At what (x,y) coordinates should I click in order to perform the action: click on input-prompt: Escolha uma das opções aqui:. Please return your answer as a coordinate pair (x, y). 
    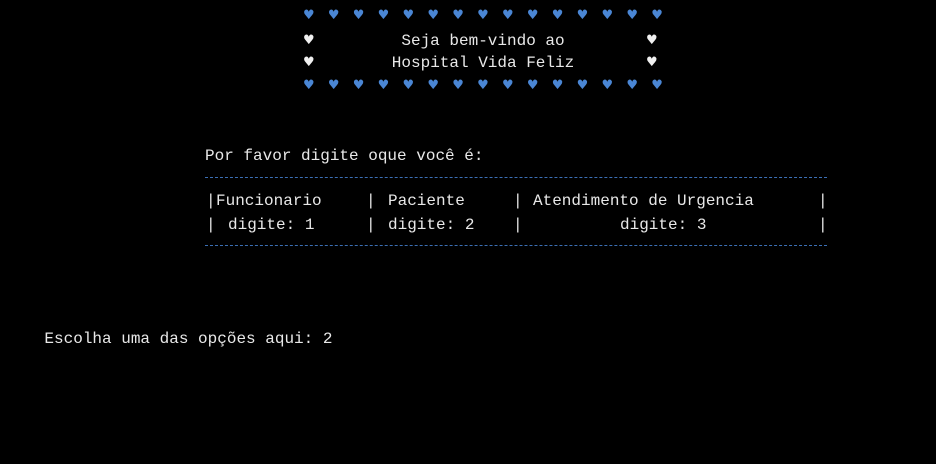
    Looking at the image, I should click on (179, 339).